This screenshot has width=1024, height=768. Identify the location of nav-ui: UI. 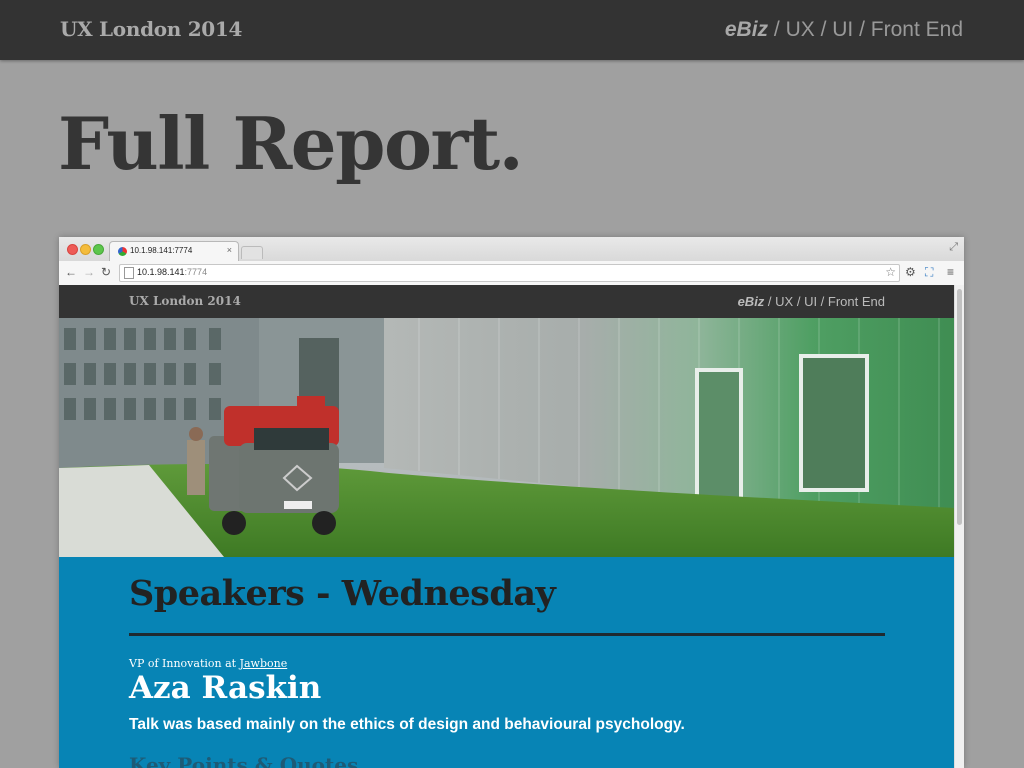
(843, 29).